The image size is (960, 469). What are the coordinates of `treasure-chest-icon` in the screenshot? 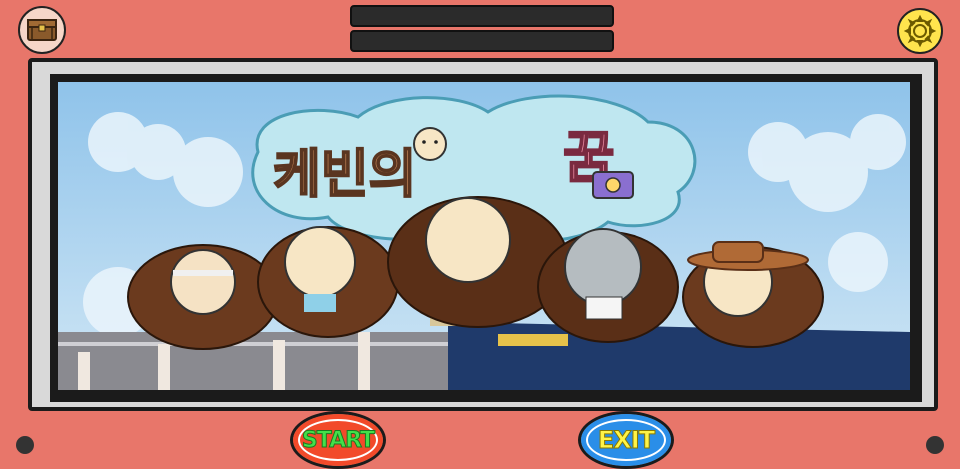 It's located at (42, 30).